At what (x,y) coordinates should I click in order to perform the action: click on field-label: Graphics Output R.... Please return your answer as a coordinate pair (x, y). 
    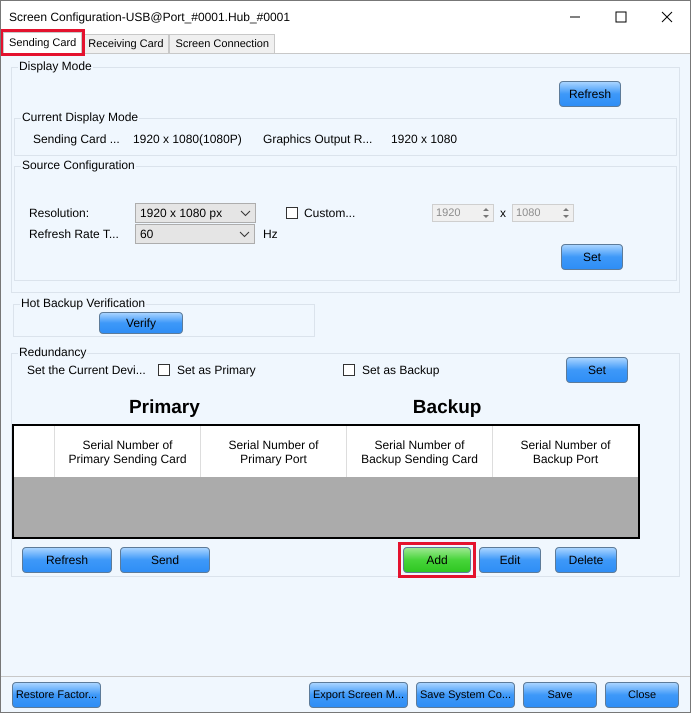
    Looking at the image, I should click on (318, 139).